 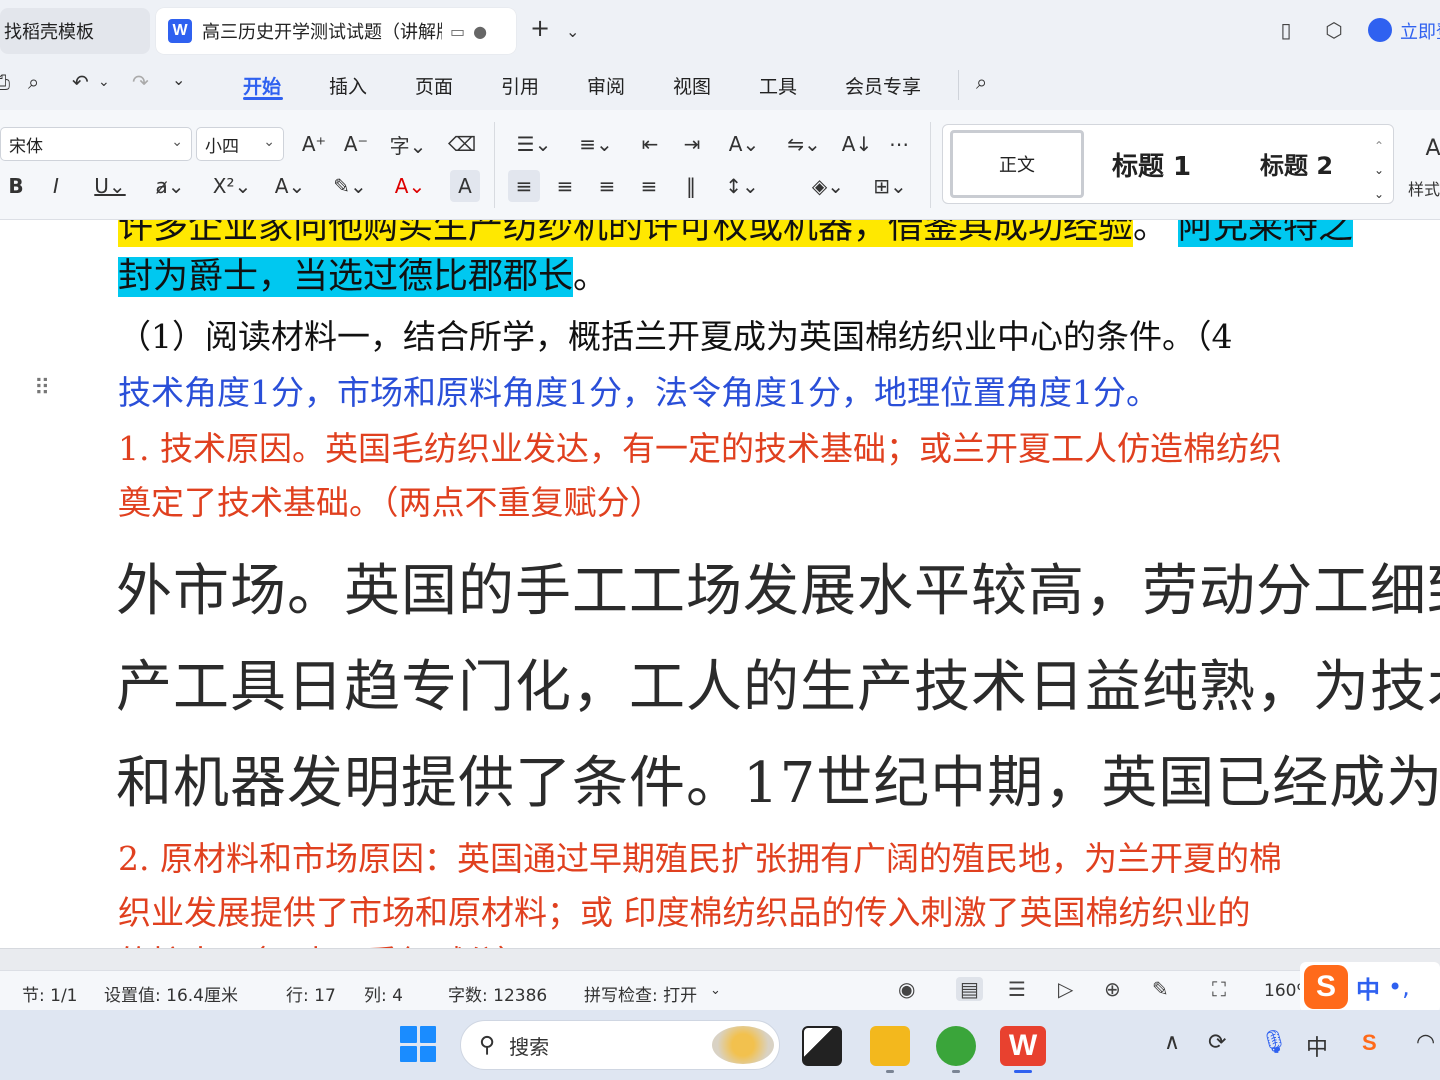 What do you see at coordinates (804, 144) in the screenshot?
I see `bidi-icon: ⇋⌄` at bounding box center [804, 144].